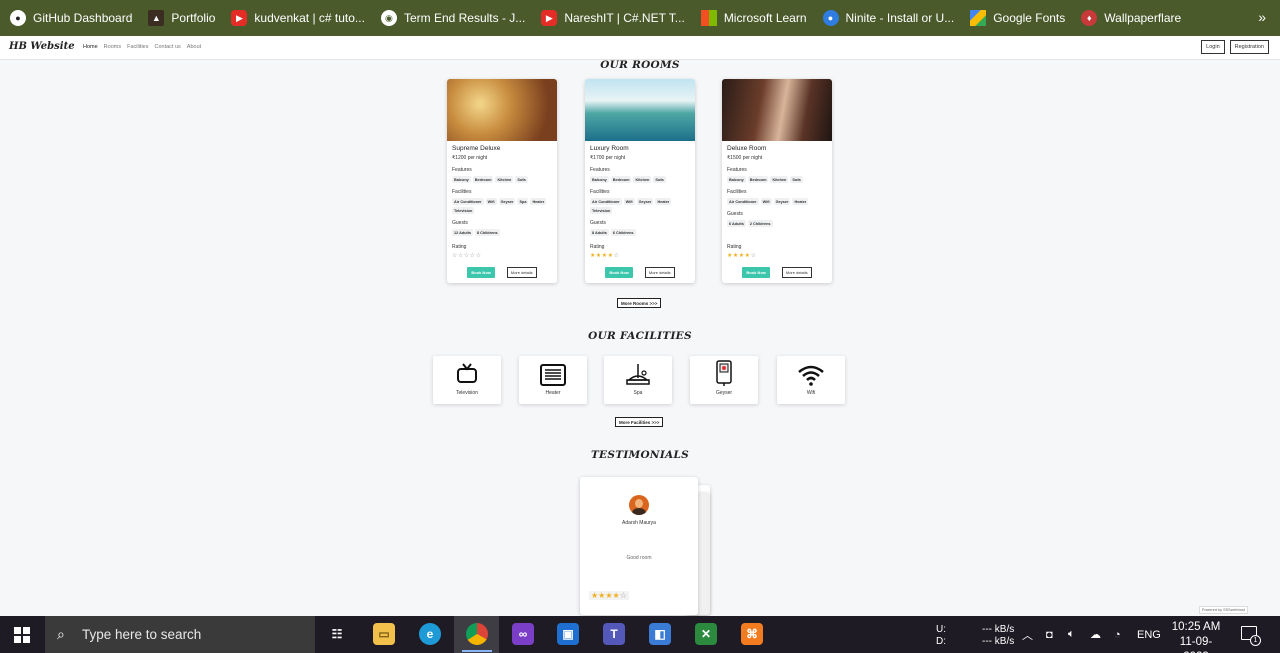 This screenshot has width=1280, height=653. Describe the element at coordinates (1071, 634) in the screenshot. I see `volume-icon: 🔈︎` at that location.